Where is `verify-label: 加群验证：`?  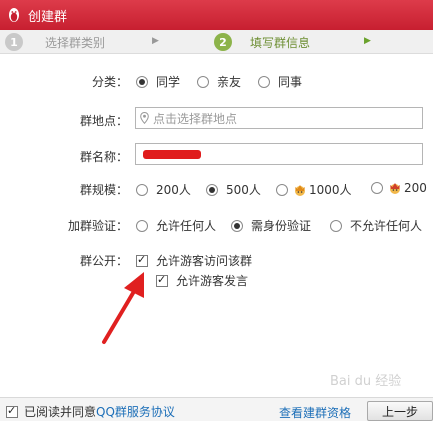 verify-label: 加群验证： is located at coordinates (97, 226).